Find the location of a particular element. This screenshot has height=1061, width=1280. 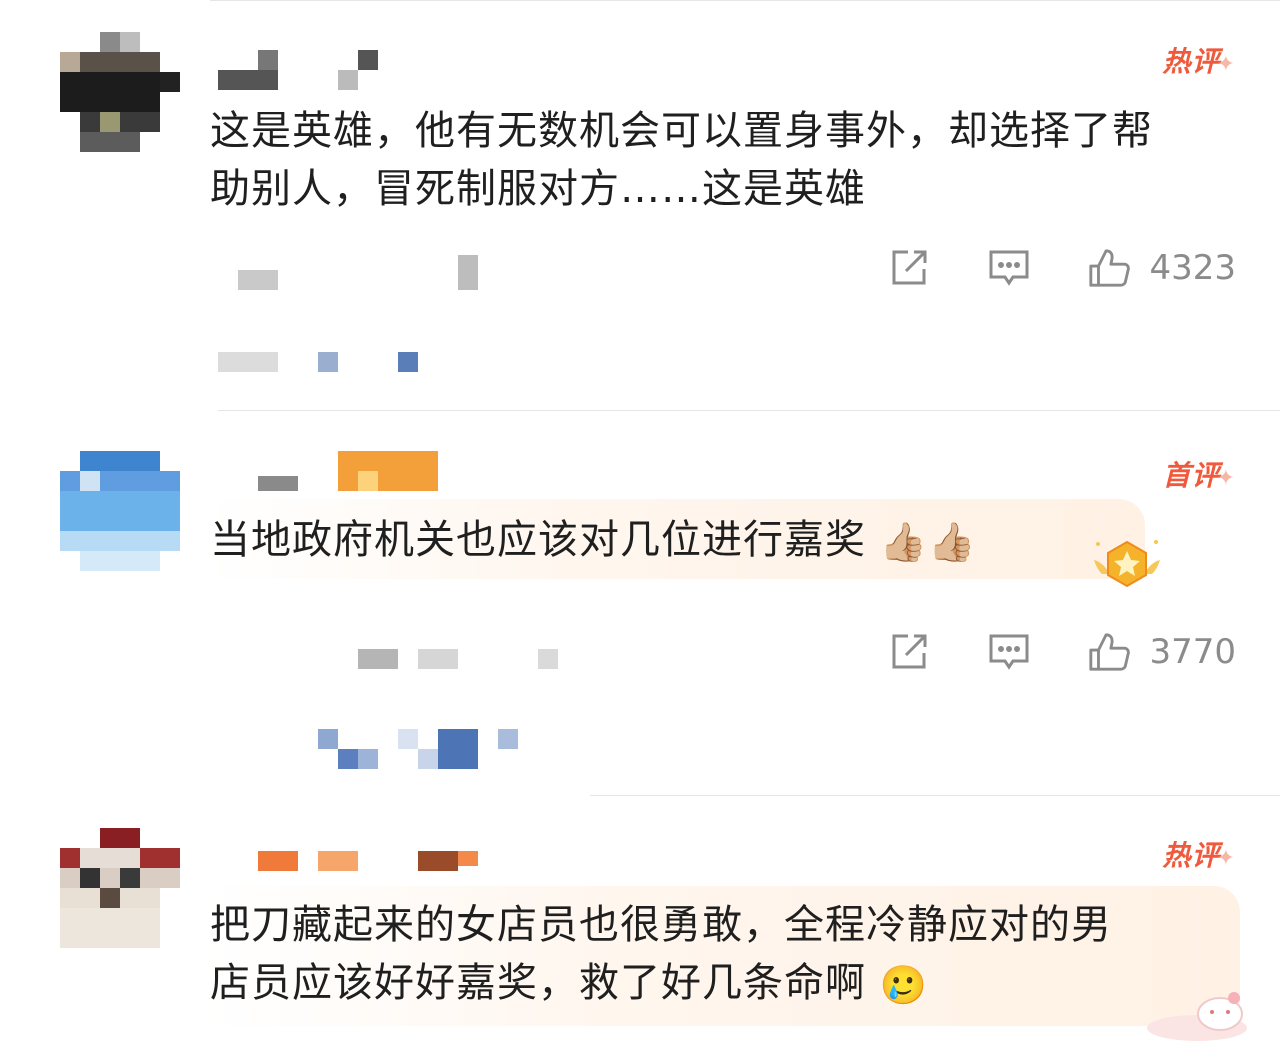

first-comment-badge: 首评✦ is located at coordinates (1199, 474).